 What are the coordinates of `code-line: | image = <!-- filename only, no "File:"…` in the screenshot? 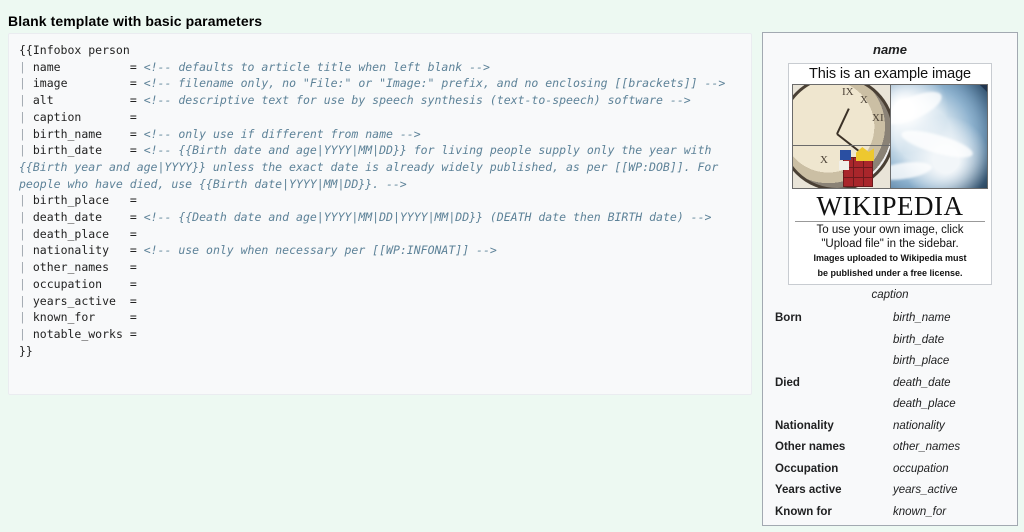 It's located at (372, 83).